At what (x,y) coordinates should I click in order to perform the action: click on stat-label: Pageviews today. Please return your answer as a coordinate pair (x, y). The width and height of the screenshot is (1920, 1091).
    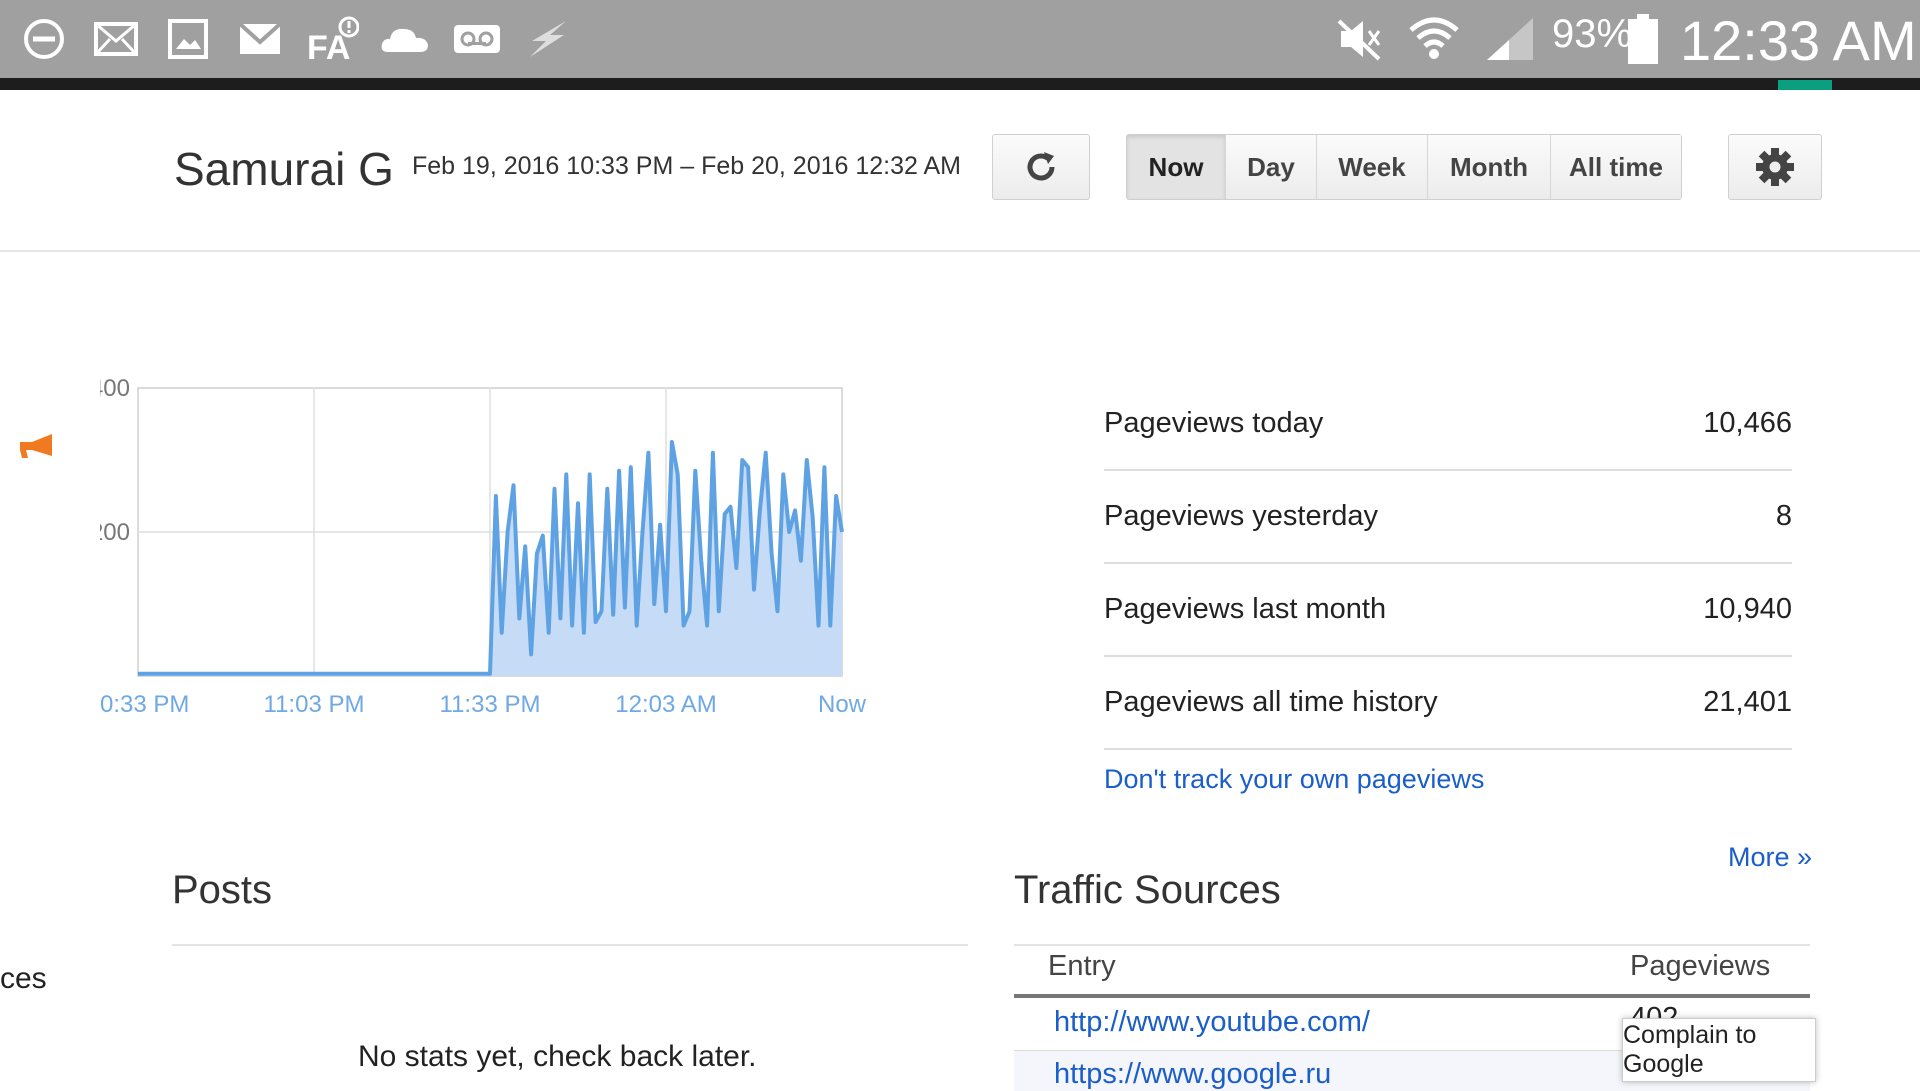
    Looking at the image, I should click on (1214, 423).